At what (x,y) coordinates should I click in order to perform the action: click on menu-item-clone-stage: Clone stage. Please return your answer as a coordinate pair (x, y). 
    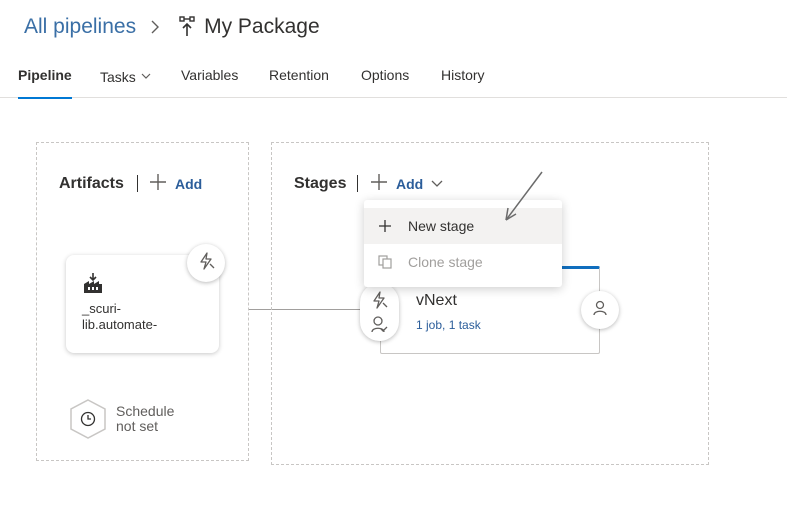
    Looking at the image, I should click on (463, 262).